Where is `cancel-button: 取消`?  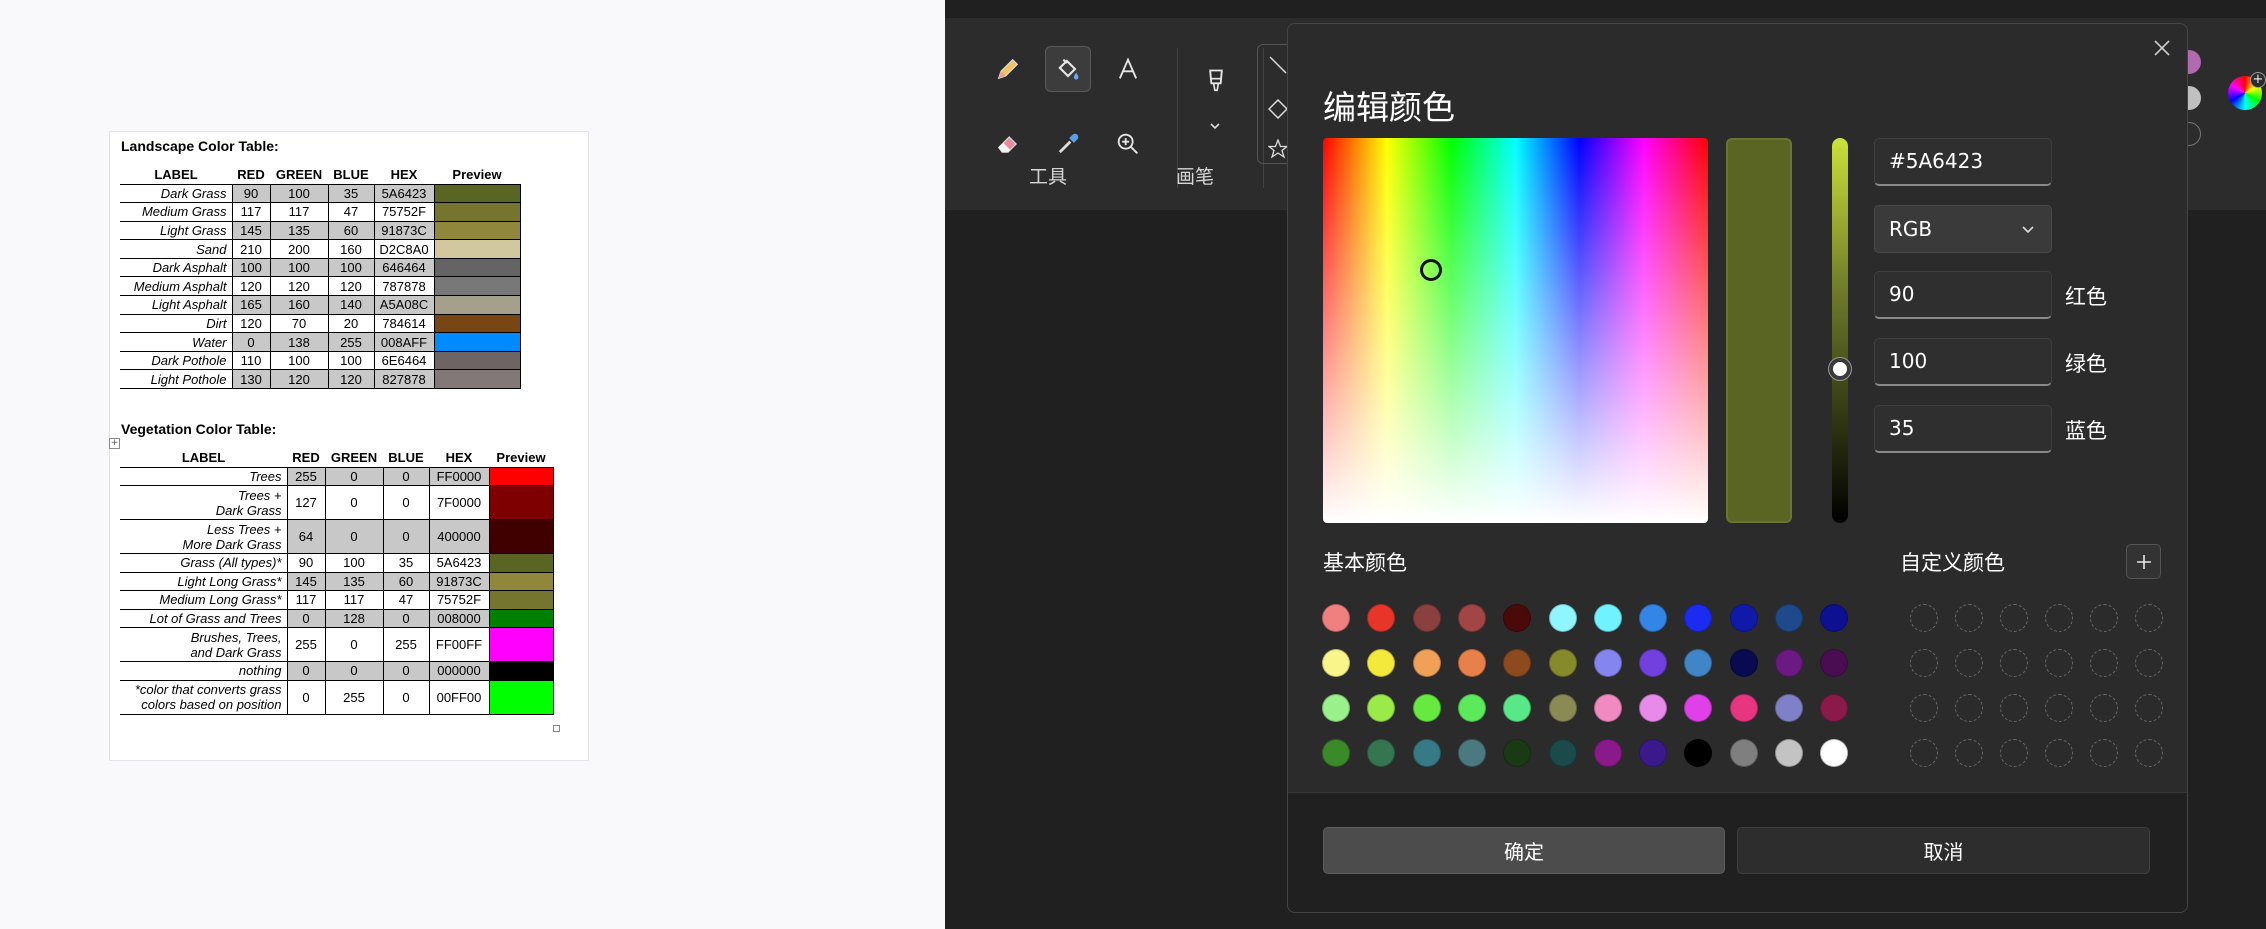
cancel-button: 取消 is located at coordinates (1943, 850).